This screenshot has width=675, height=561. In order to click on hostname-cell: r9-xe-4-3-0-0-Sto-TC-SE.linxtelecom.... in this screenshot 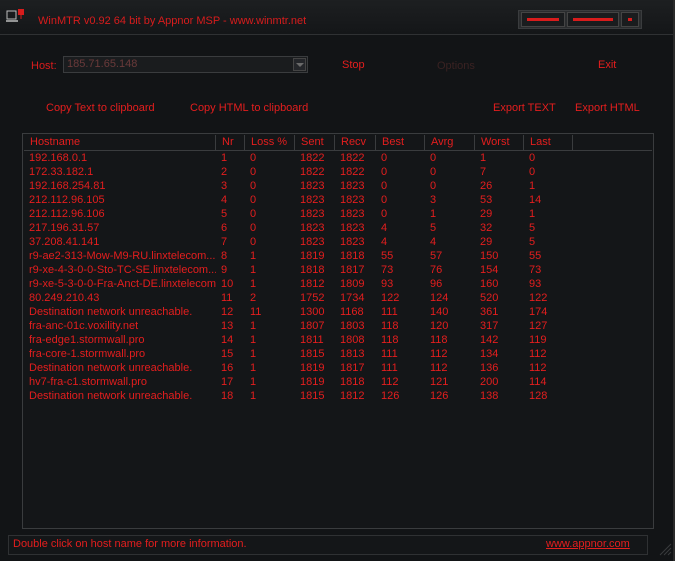, I will do `click(120, 270)`.